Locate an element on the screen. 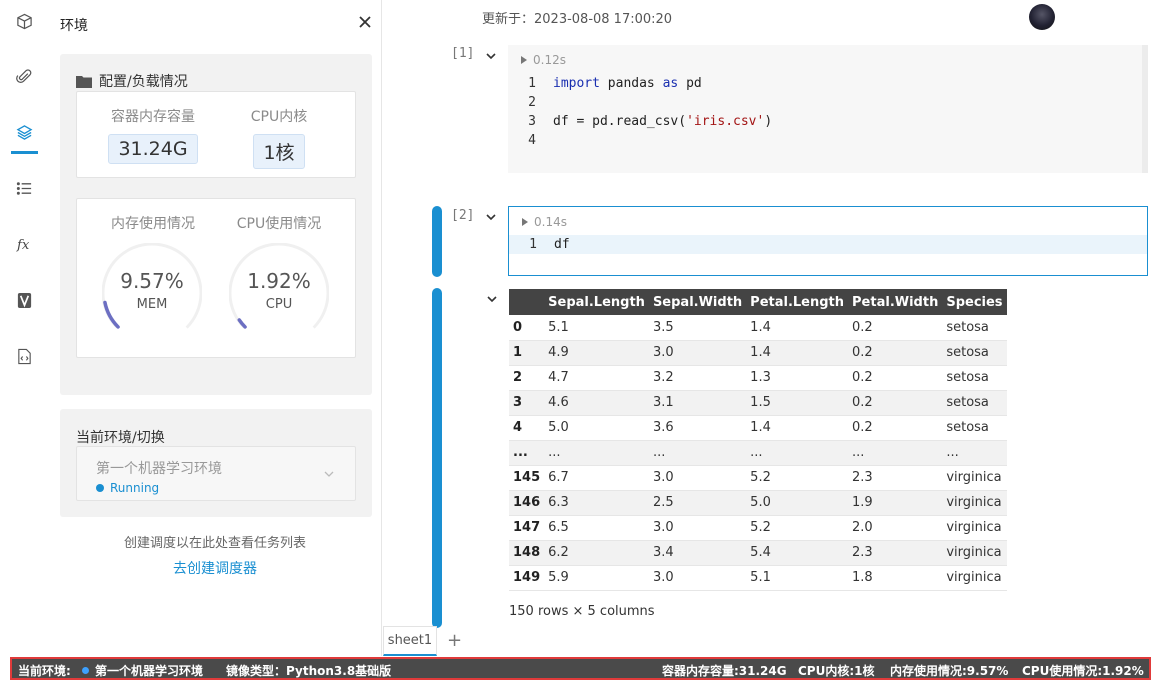 The height and width of the screenshot is (680, 1151). table-row: 146 6.3 2.5 5.0 1.9 virginica is located at coordinates (758, 503).